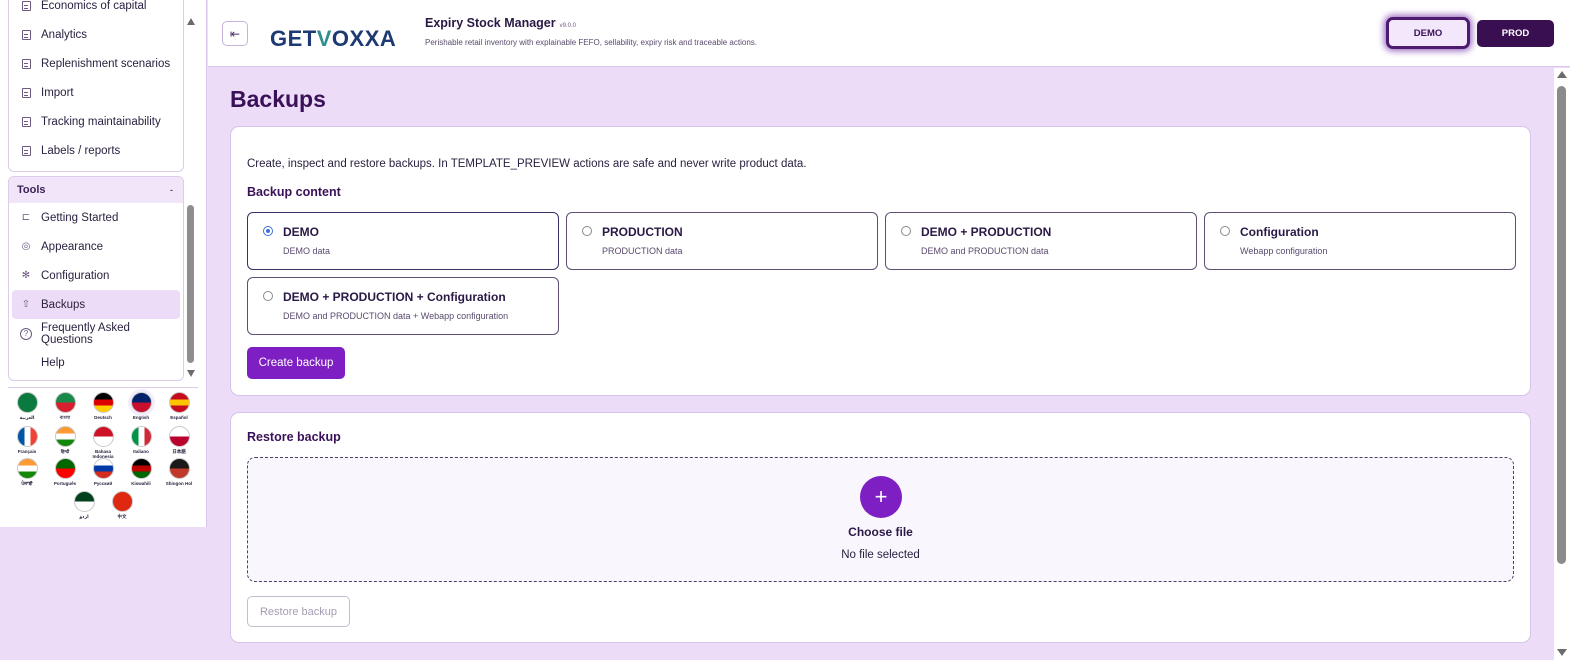 This screenshot has height=660, width=1570. What do you see at coordinates (122, 505) in the screenshot?
I see `language-flag-16: 中文` at bounding box center [122, 505].